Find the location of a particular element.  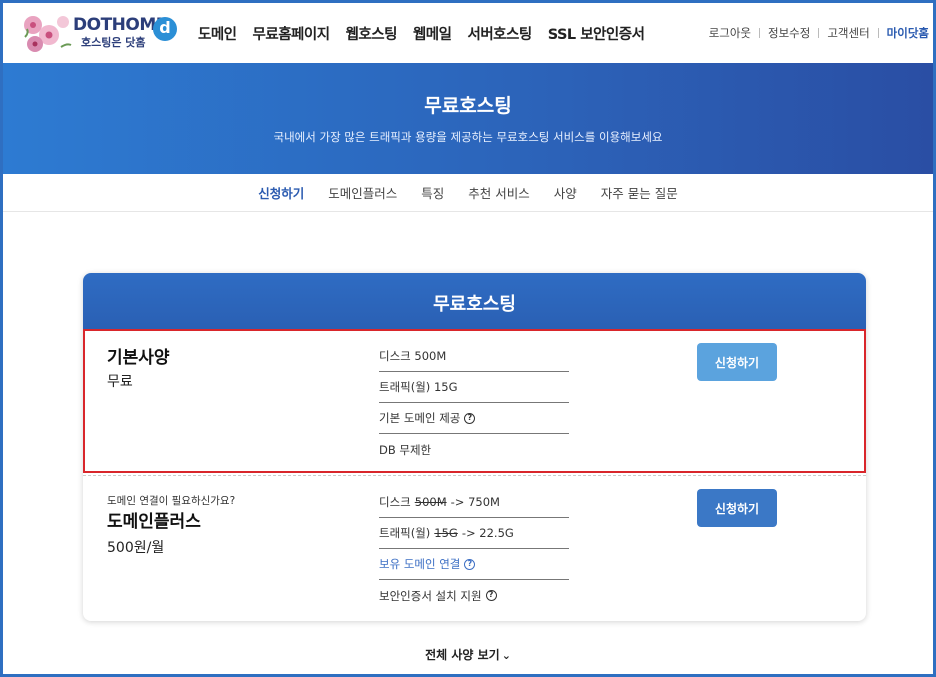

spec-traffic-old: 15G is located at coordinates (446, 533).